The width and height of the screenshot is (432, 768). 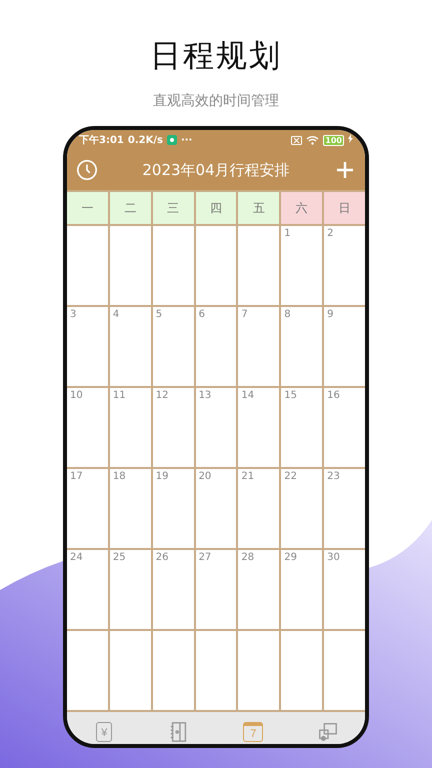 What do you see at coordinates (216, 589) in the screenshot?
I see `day-cell: 27` at bounding box center [216, 589].